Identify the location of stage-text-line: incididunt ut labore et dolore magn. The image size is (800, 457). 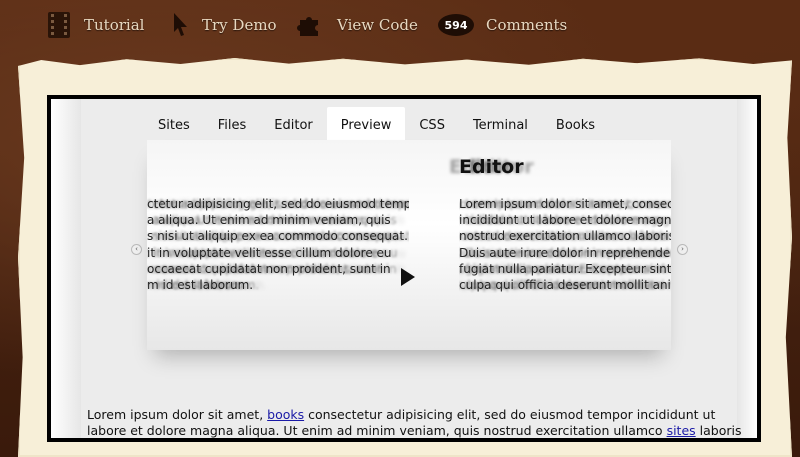
(565, 220).